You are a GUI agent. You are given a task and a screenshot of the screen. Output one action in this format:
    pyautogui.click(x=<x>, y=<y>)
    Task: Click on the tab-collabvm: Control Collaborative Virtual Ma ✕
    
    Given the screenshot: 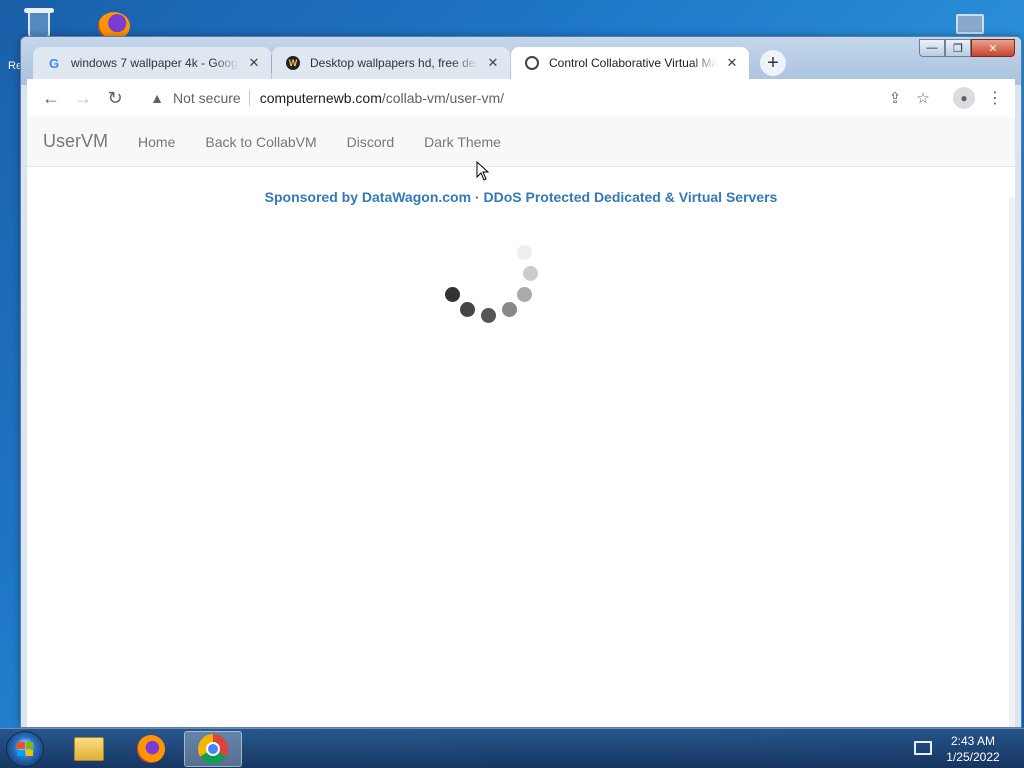 What is the action you would take?
    pyautogui.click(x=630, y=63)
    